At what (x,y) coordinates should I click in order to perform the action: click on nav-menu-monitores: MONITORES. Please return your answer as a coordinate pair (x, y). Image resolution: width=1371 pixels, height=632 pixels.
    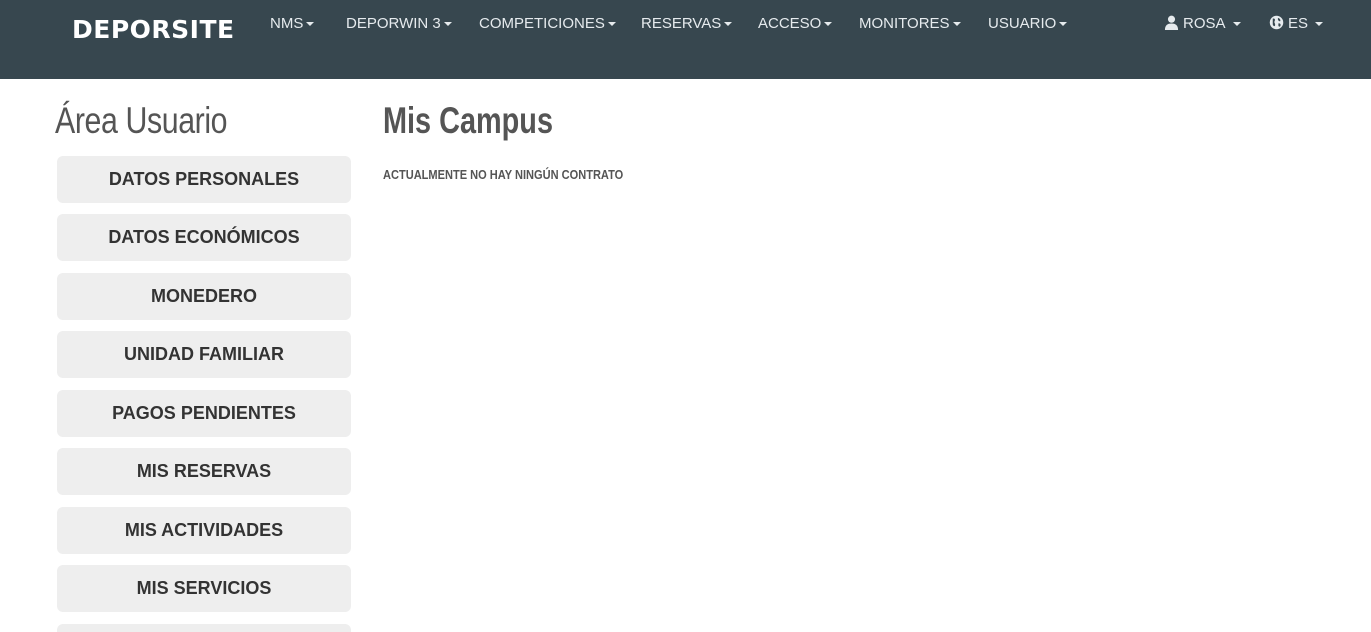
    Looking at the image, I should click on (910, 23).